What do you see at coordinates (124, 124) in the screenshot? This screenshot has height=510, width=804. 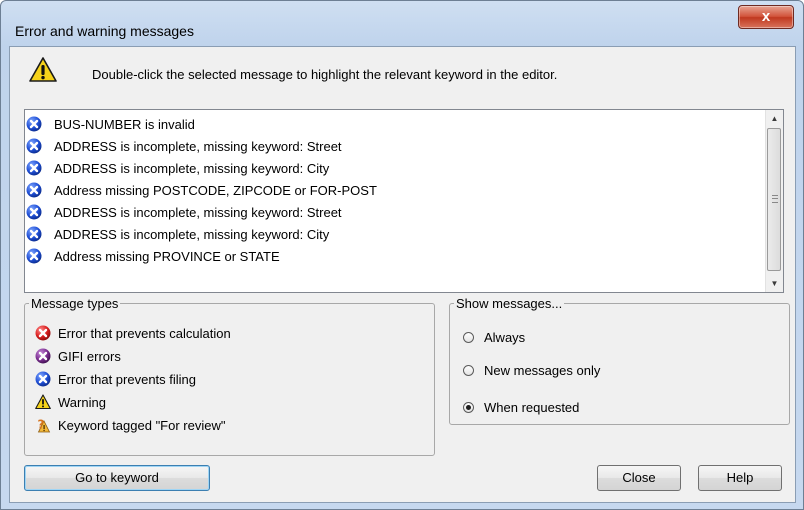 I see `message-text: BUS-NUMBER is invalid` at bounding box center [124, 124].